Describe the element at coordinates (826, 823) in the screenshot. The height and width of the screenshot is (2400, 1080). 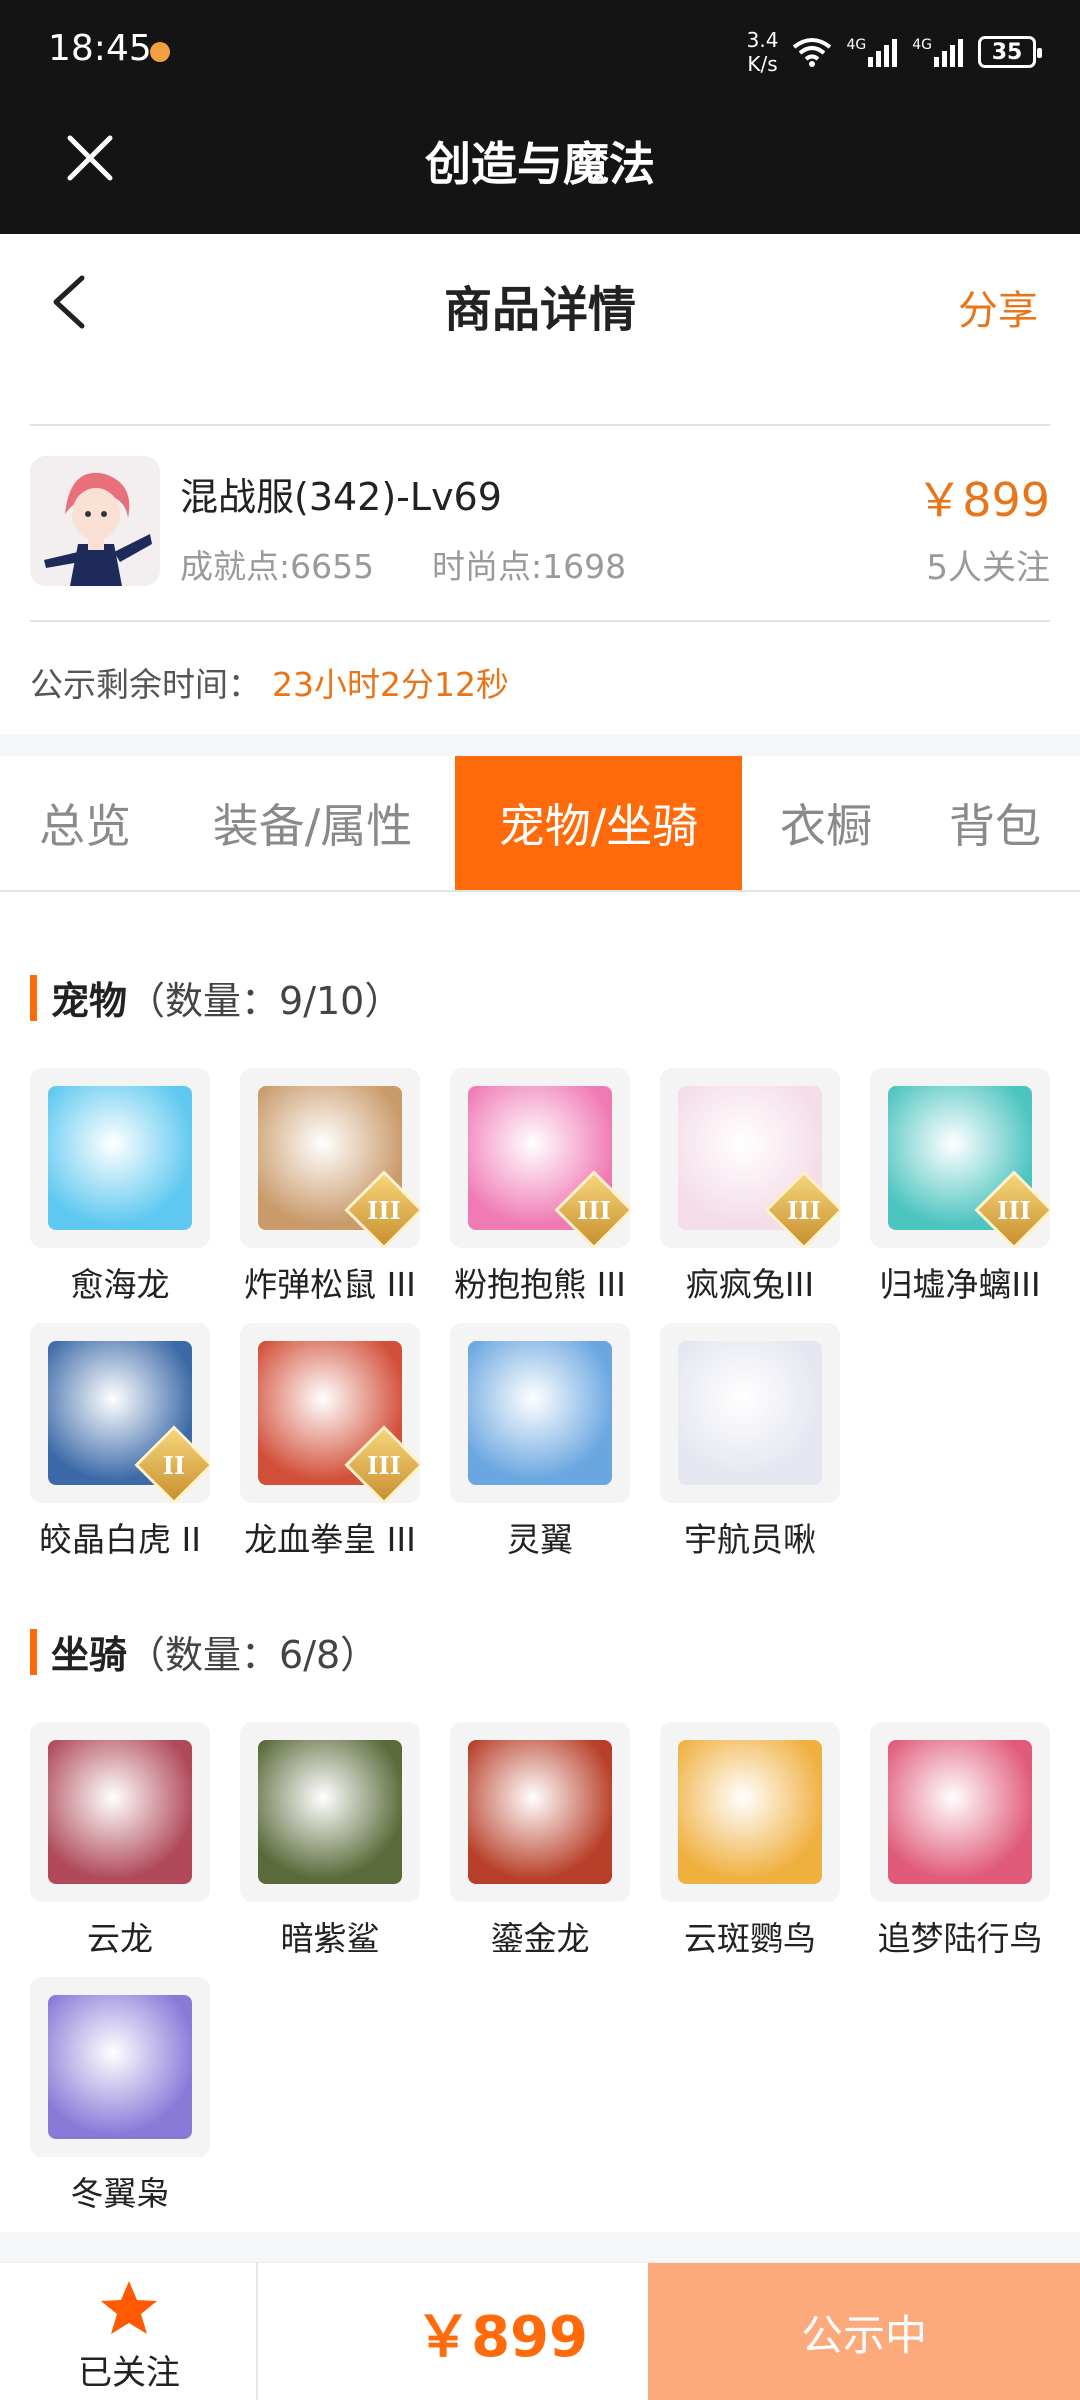
I see `tab-wardrobe: 衣橱` at that location.